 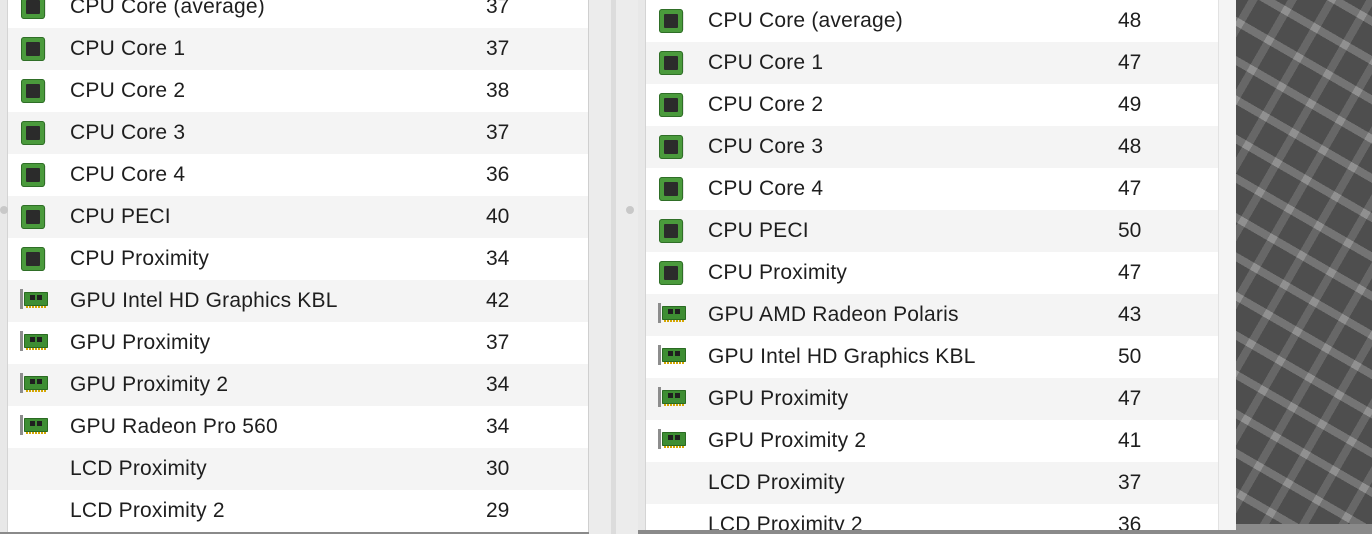 What do you see at coordinates (128, 174) in the screenshot?
I see `sensor-name: CPU Core 4` at bounding box center [128, 174].